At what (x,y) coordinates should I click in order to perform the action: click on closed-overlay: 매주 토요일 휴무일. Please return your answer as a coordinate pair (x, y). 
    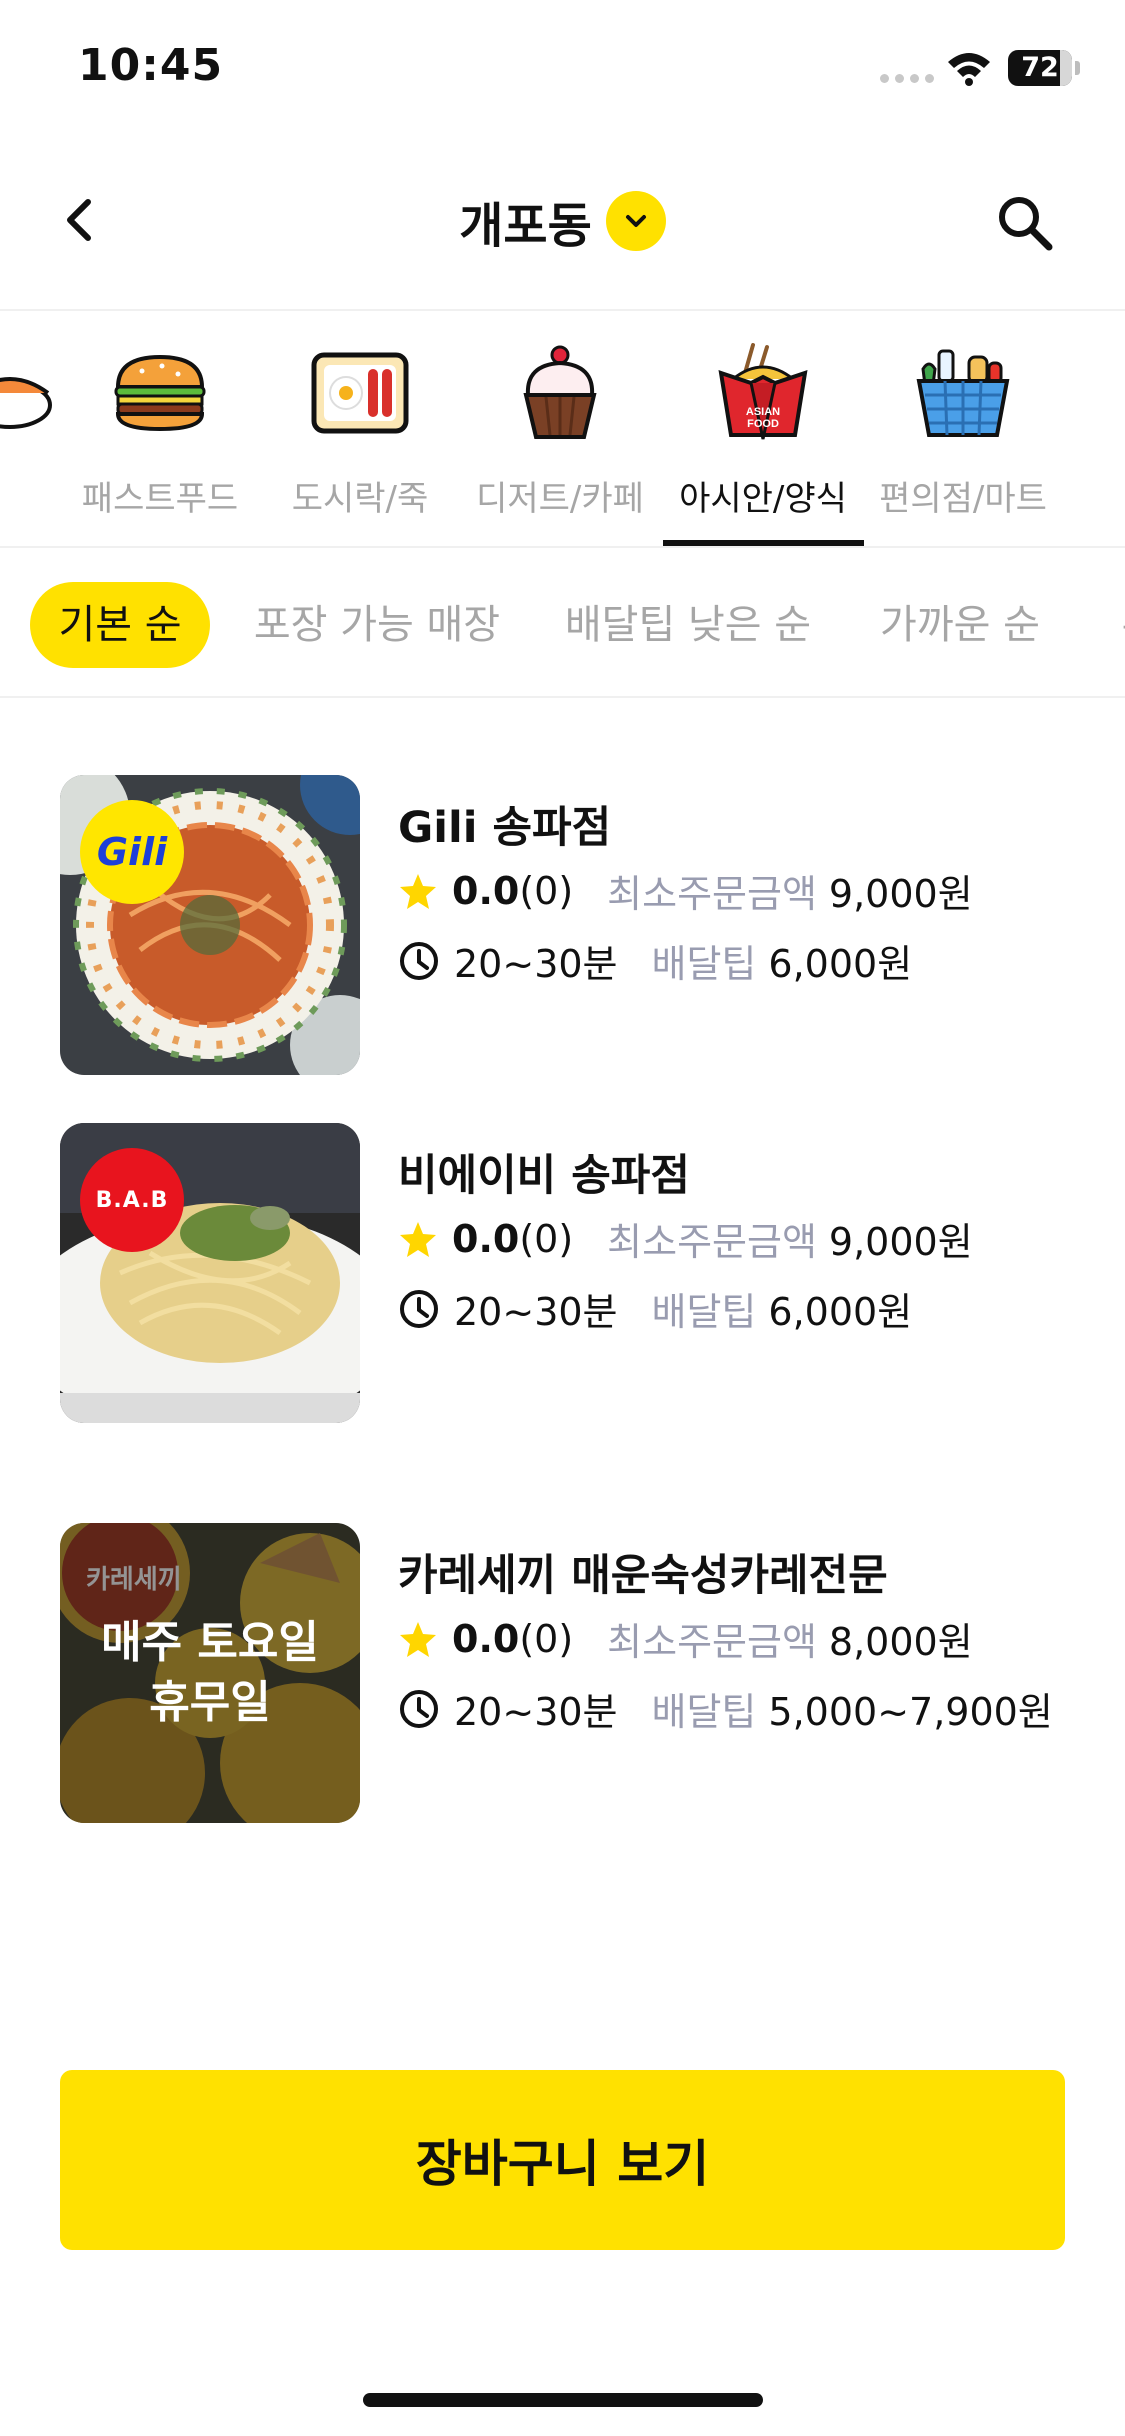
    Looking at the image, I should click on (210, 1673).